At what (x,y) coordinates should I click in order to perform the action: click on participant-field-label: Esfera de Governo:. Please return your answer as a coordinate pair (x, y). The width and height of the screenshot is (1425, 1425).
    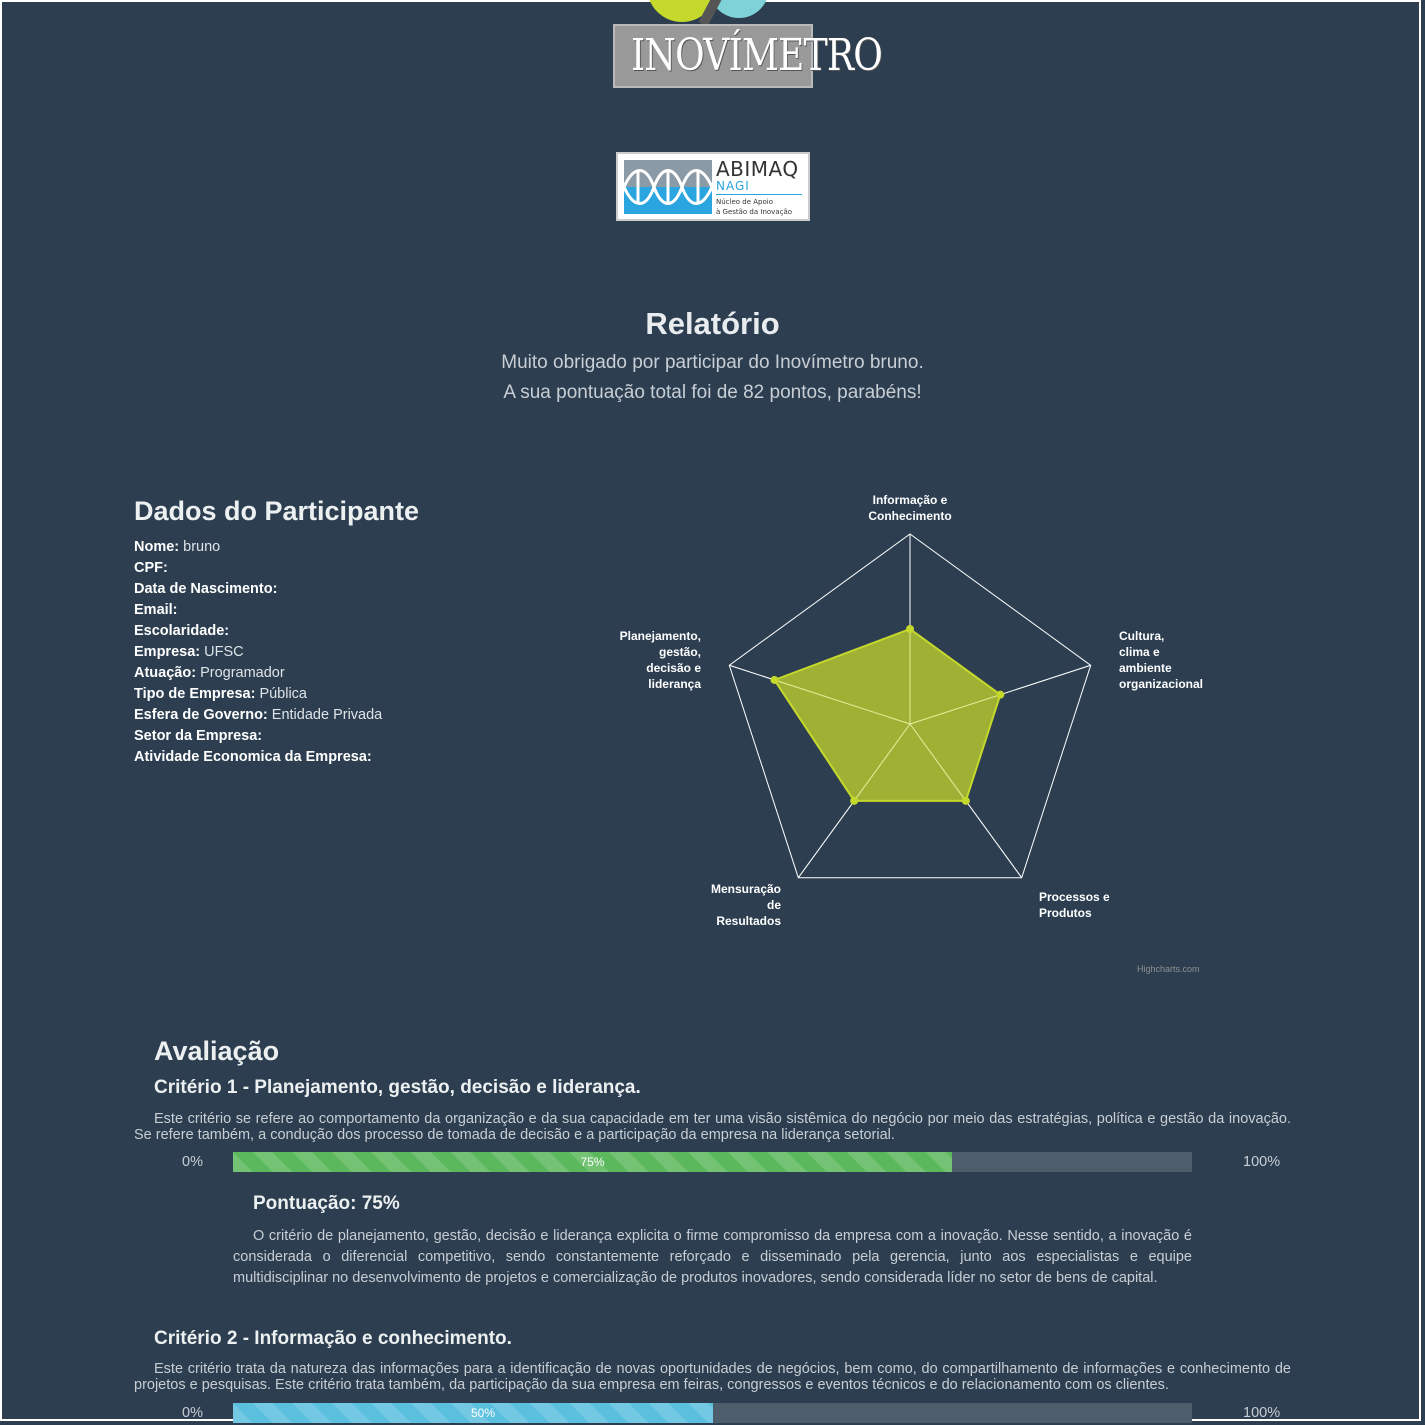
    Looking at the image, I should click on (201, 715).